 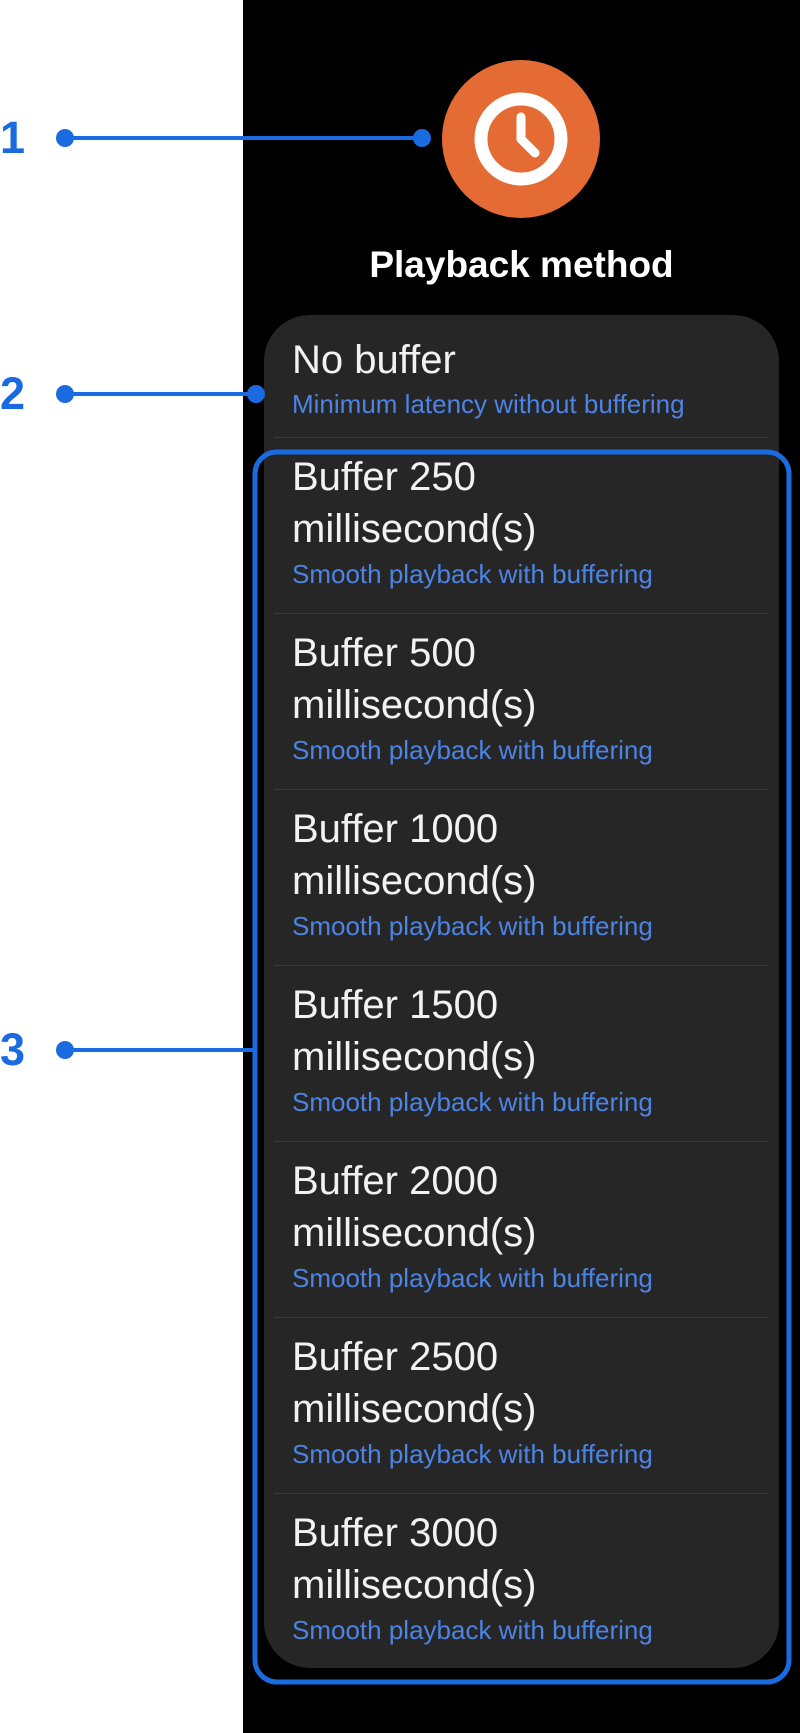 What do you see at coordinates (13, 1049) in the screenshot?
I see `annotation-number-3: 3` at bounding box center [13, 1049].